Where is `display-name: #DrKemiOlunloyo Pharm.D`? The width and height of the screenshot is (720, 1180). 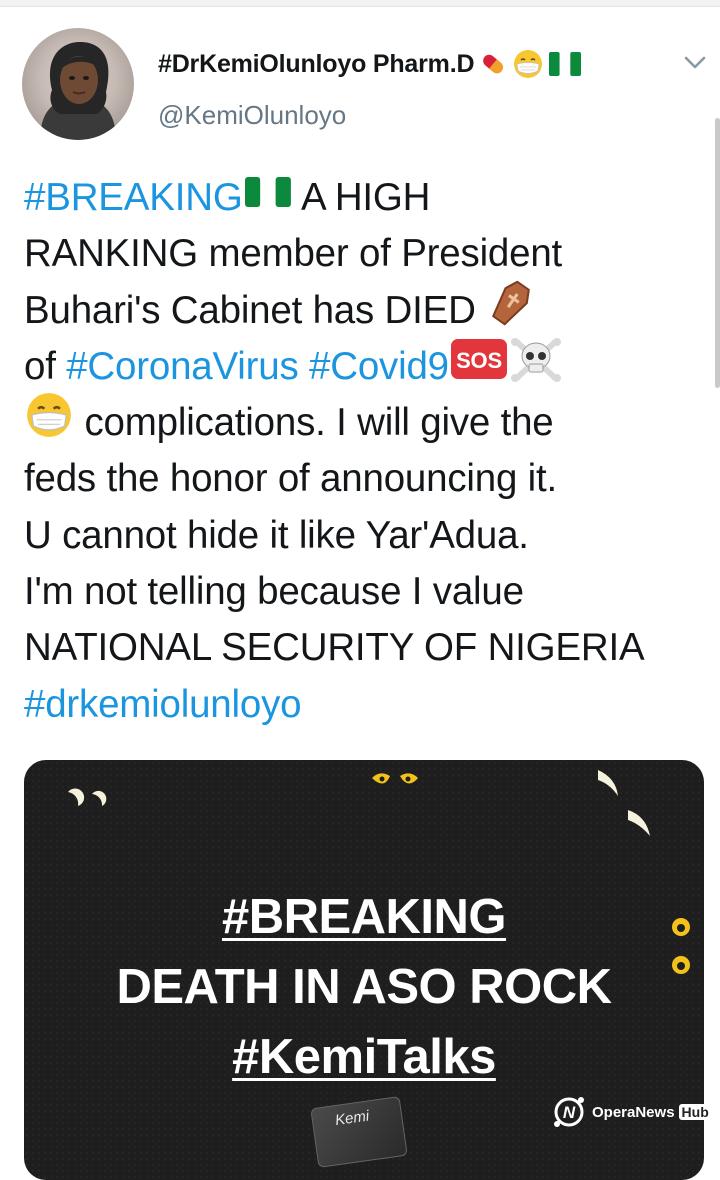 display-name: #DrKemiOlunloyo Pharm.D is located at coordinates (316, 64).